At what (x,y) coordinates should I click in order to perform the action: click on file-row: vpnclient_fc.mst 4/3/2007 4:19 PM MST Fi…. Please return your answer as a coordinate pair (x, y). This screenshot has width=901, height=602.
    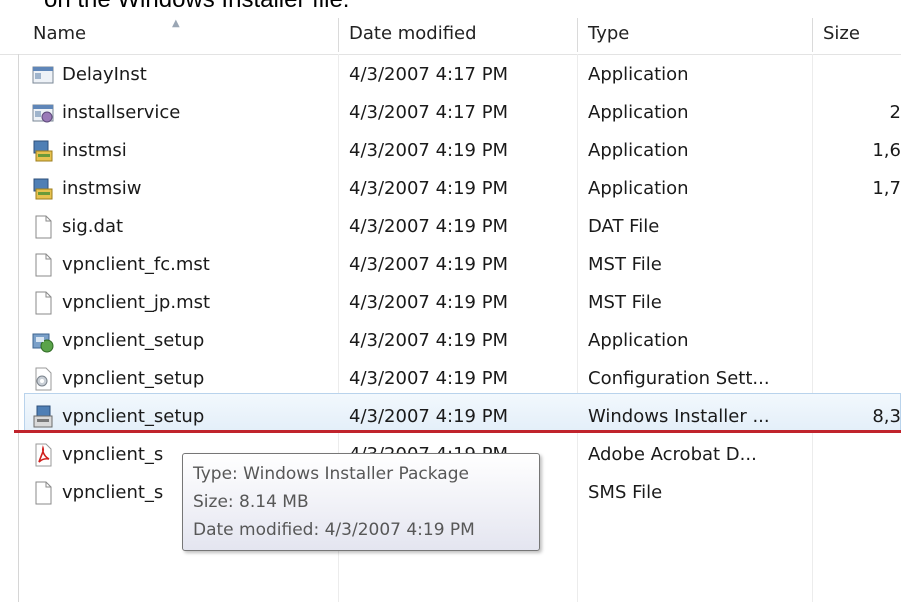
    Looking at the image, I should click on (462, 265).